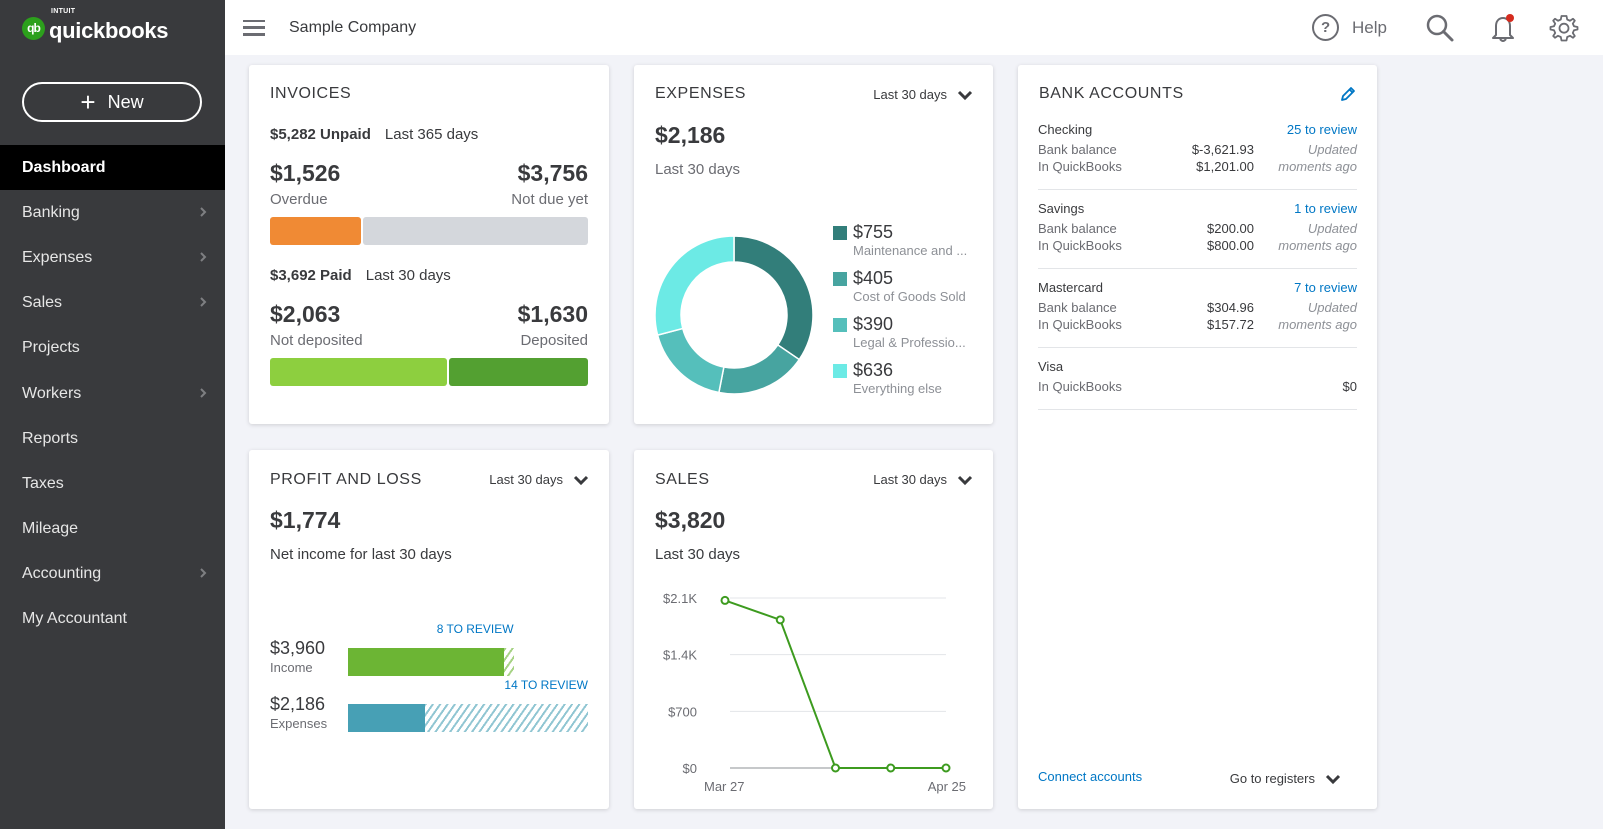  What do you see at coordinates (112, 574) in the screenshot?
I see `sidebar-item-accounting: Accounting` at bounding box center [112, 574].